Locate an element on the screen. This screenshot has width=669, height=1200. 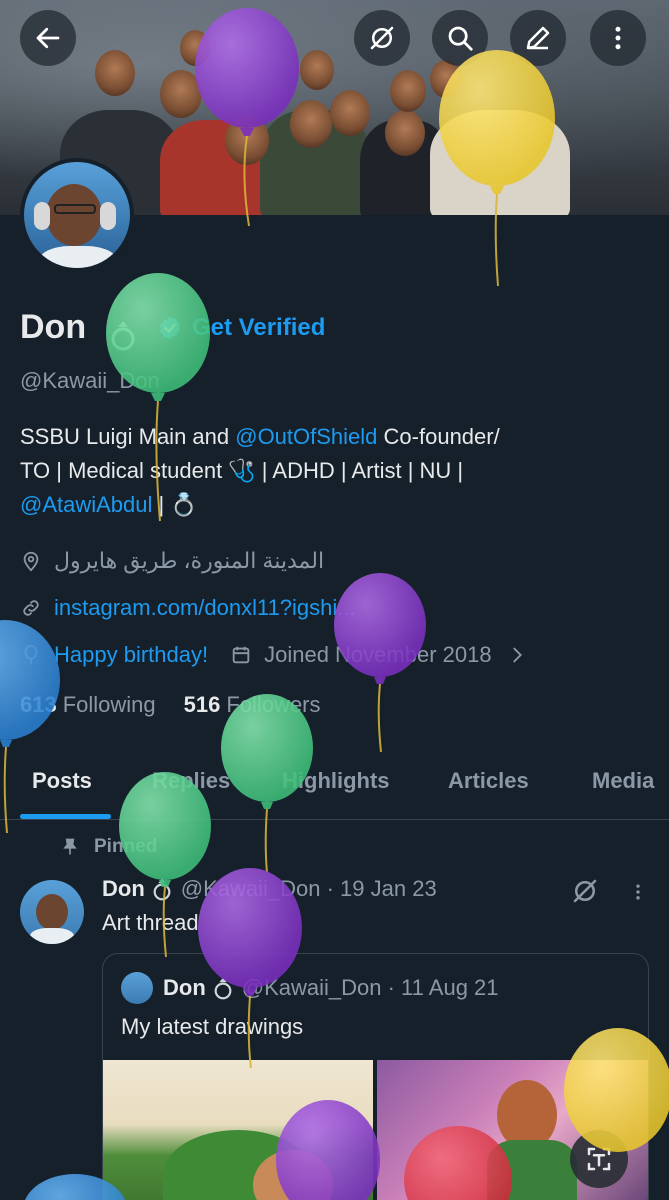
birthday-text: Happy birthday! is located at coordinates (131, 655).